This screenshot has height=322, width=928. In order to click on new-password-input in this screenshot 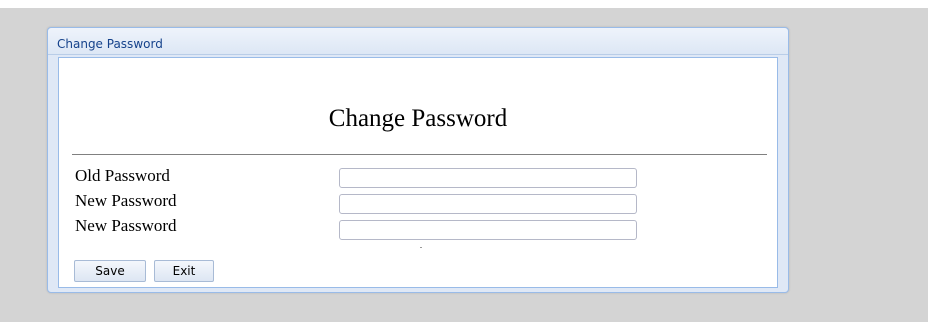, I will do `click(488, 204)`.